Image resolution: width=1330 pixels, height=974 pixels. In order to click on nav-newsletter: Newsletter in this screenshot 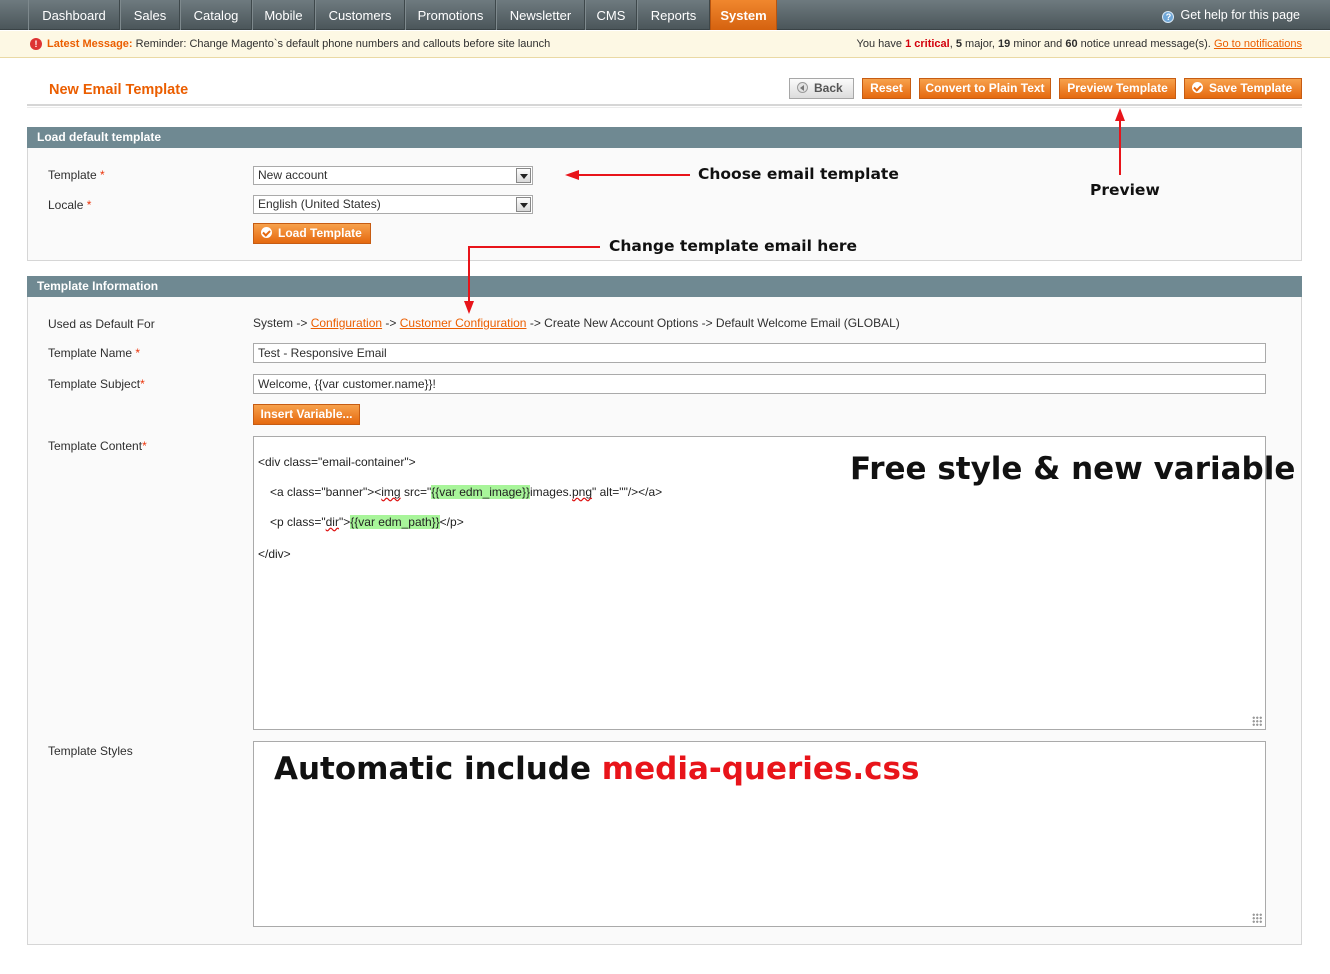, I will do `click(540, 15)`.